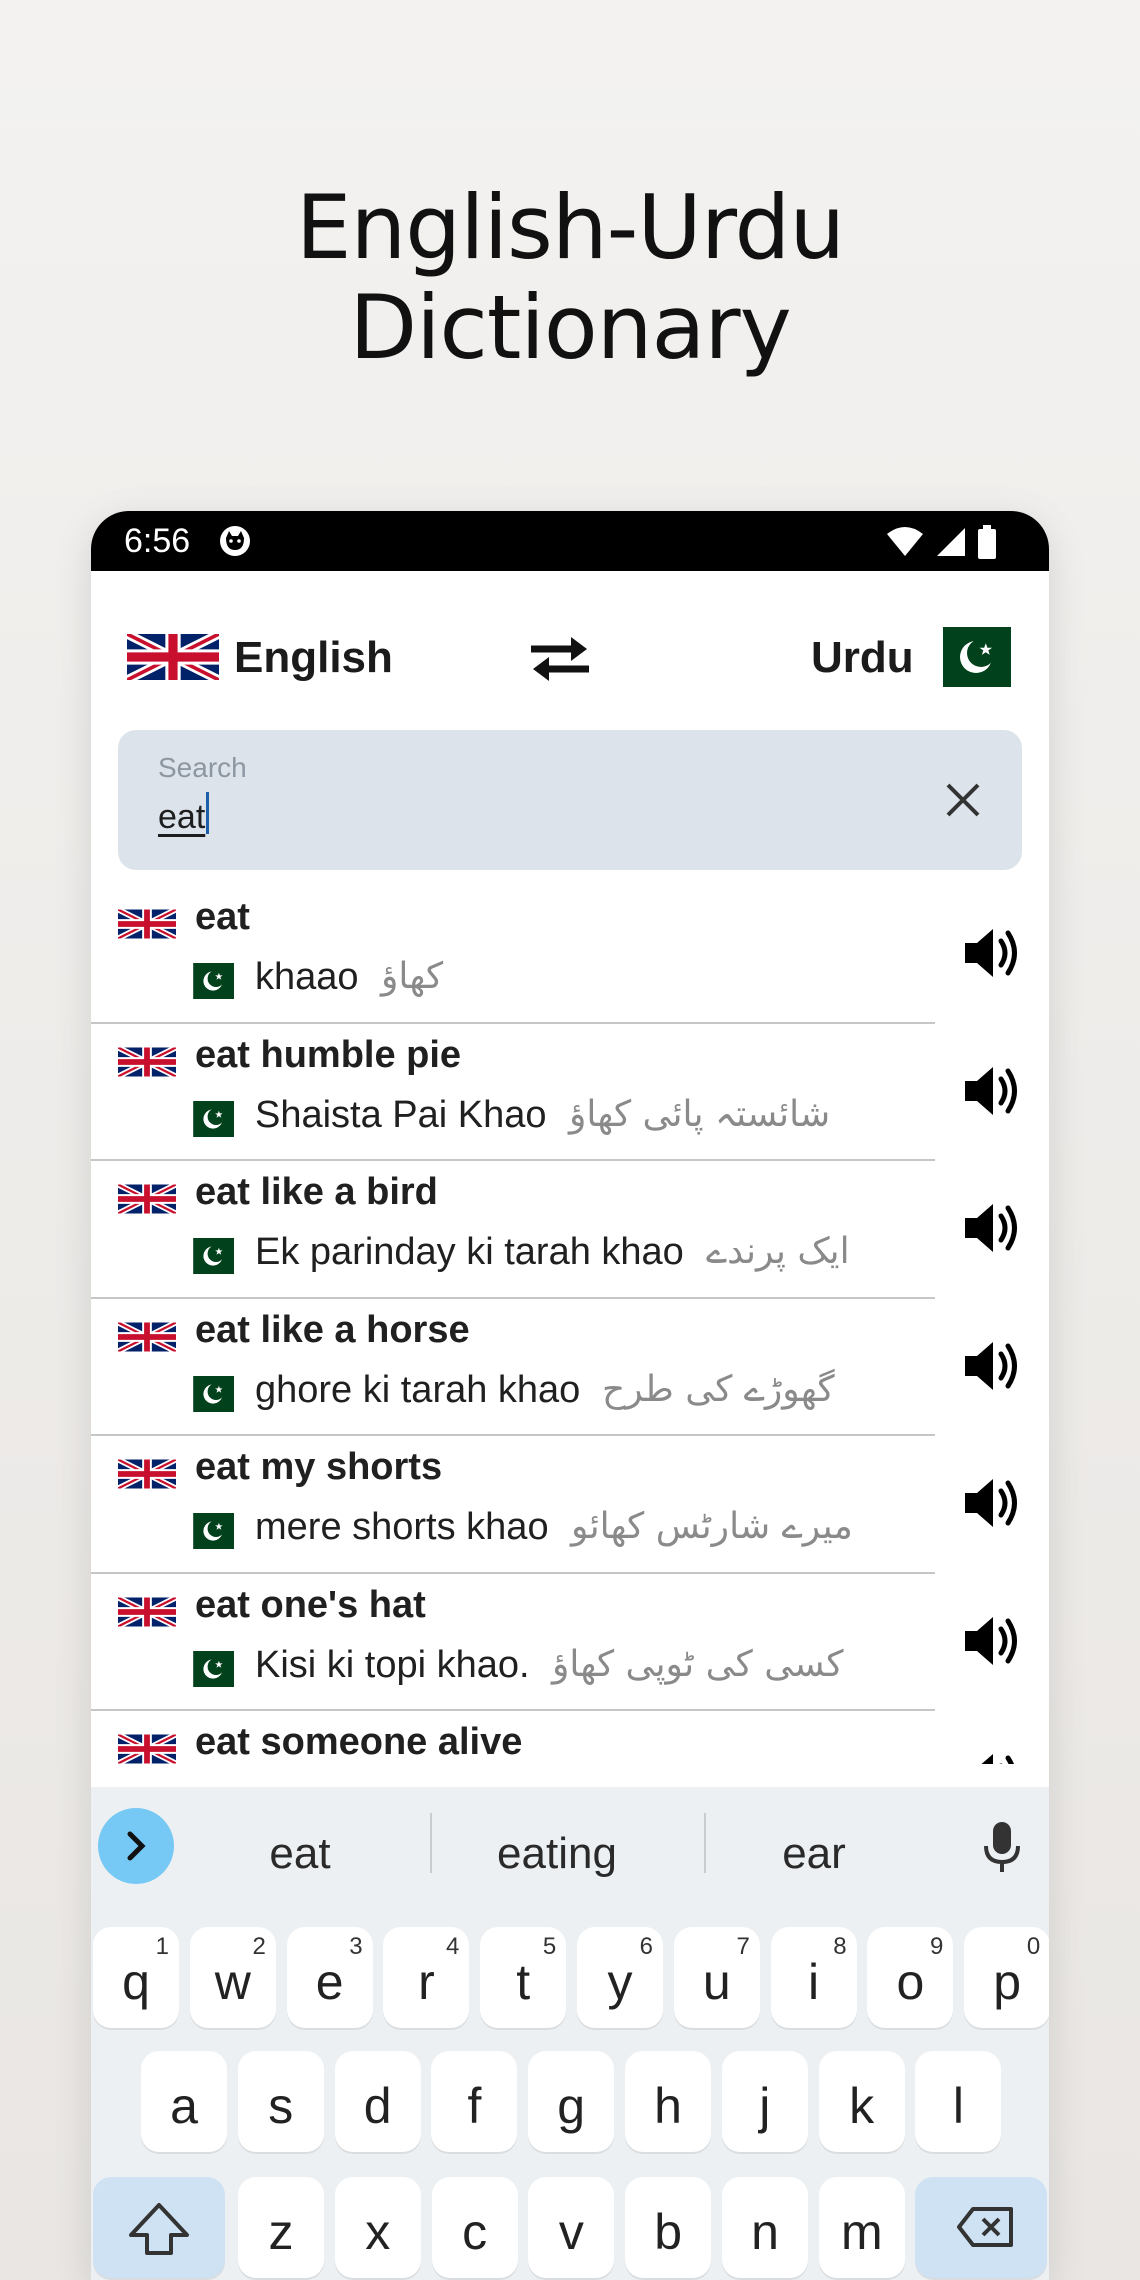 This screenshot has width=1140, height=2280. I want to click on suggestion-1: eat, so click(300, 1854).